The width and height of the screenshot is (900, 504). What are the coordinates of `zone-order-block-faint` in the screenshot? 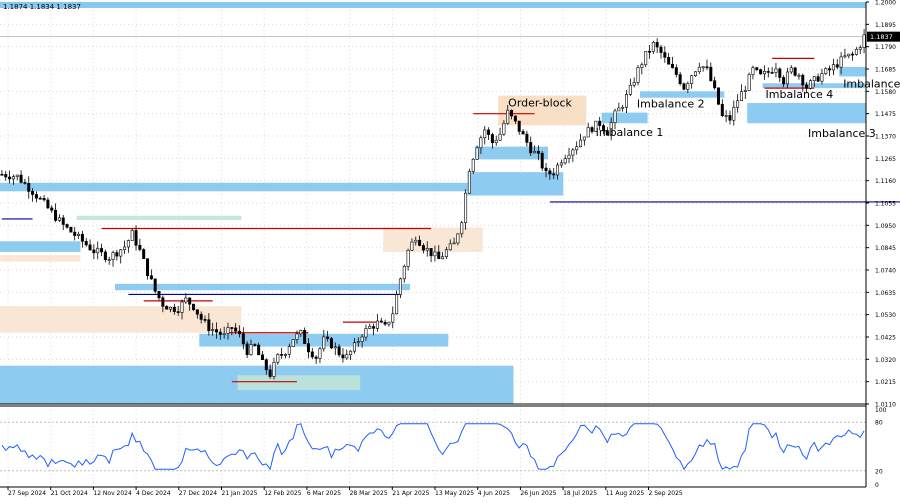 It's located at (40, 258).